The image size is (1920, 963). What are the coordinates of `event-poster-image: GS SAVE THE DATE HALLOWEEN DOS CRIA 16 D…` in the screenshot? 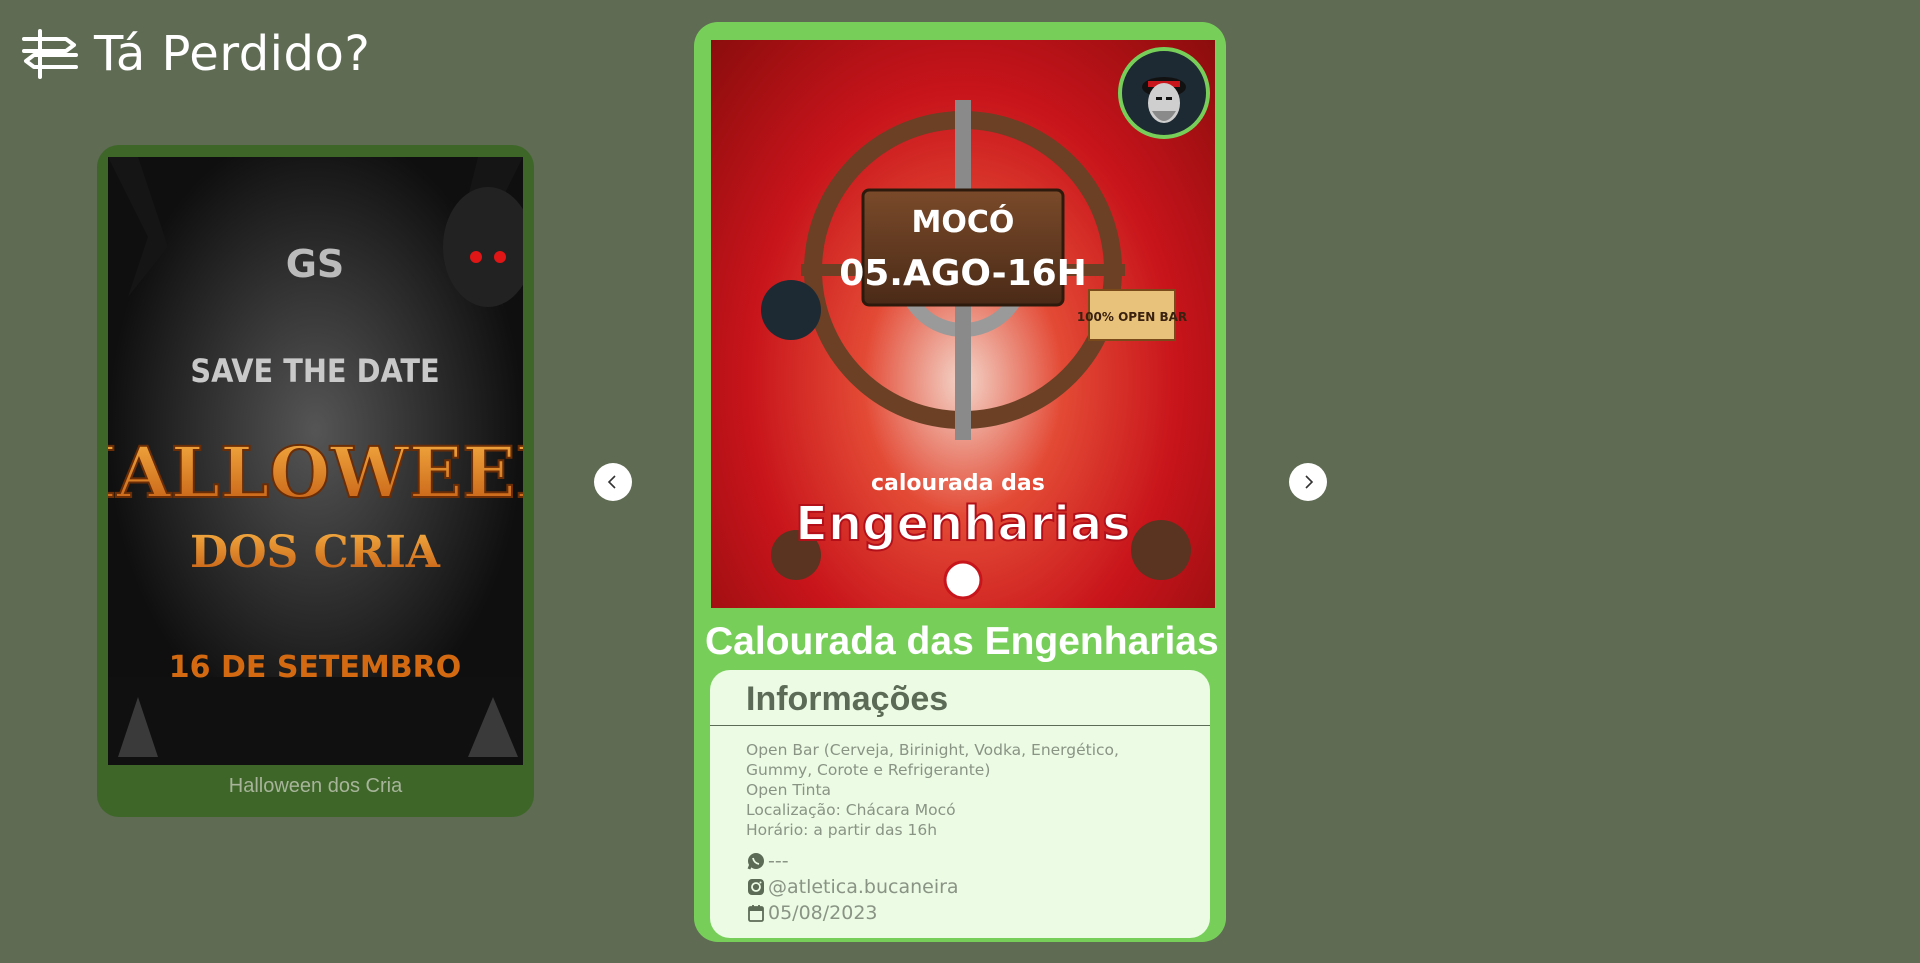 It's located at (315, 461).